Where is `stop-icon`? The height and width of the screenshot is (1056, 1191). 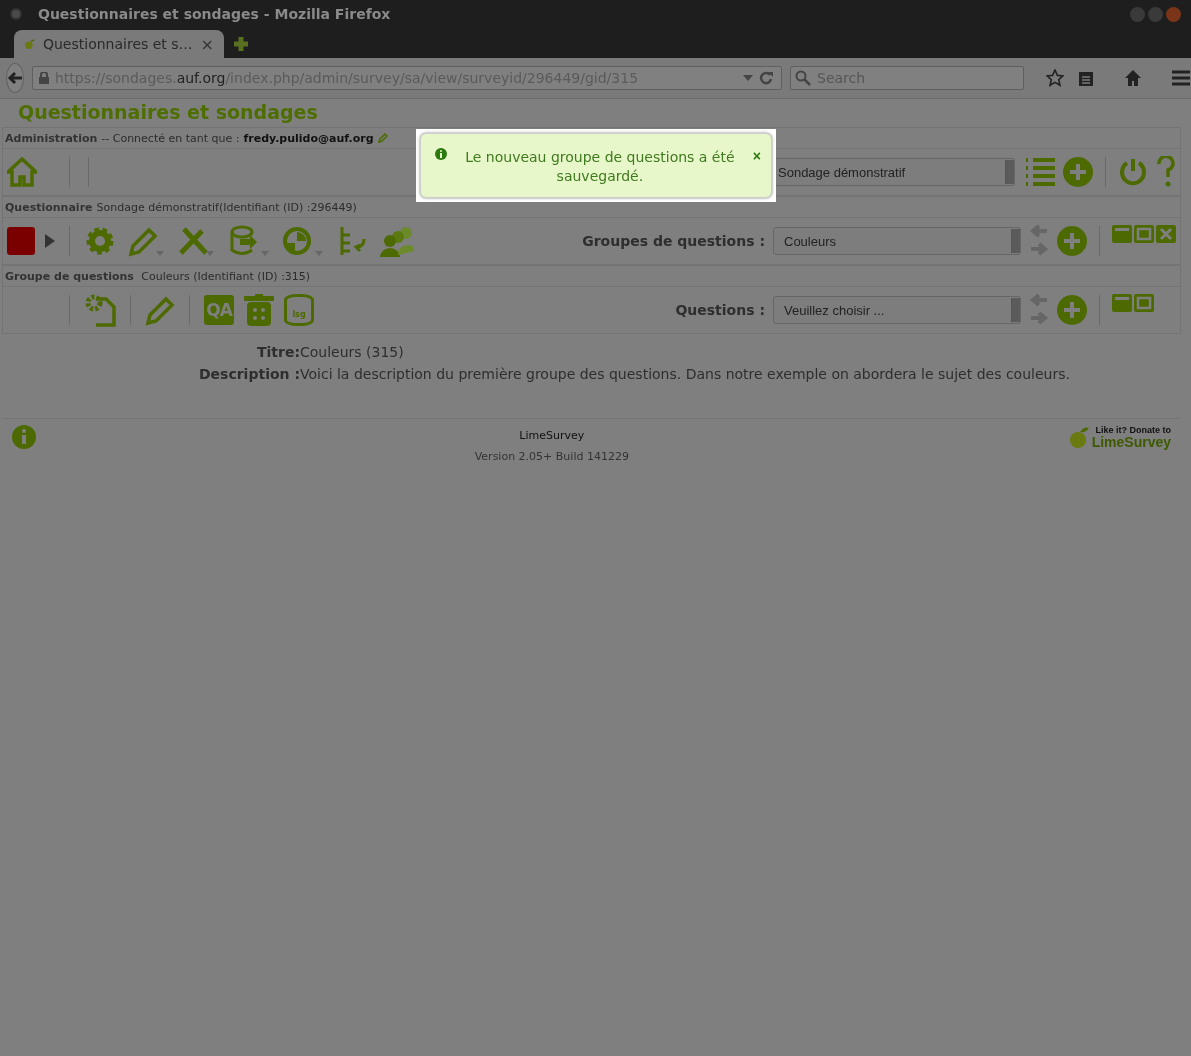 stop-icon is located at coordinates (21, 241).